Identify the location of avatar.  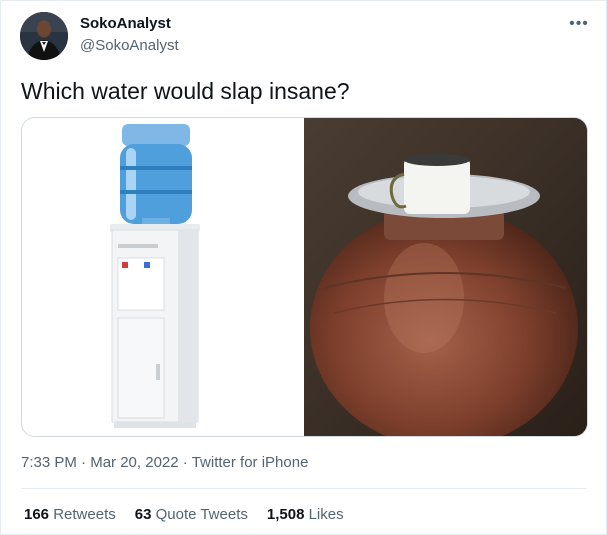
(44, 36).